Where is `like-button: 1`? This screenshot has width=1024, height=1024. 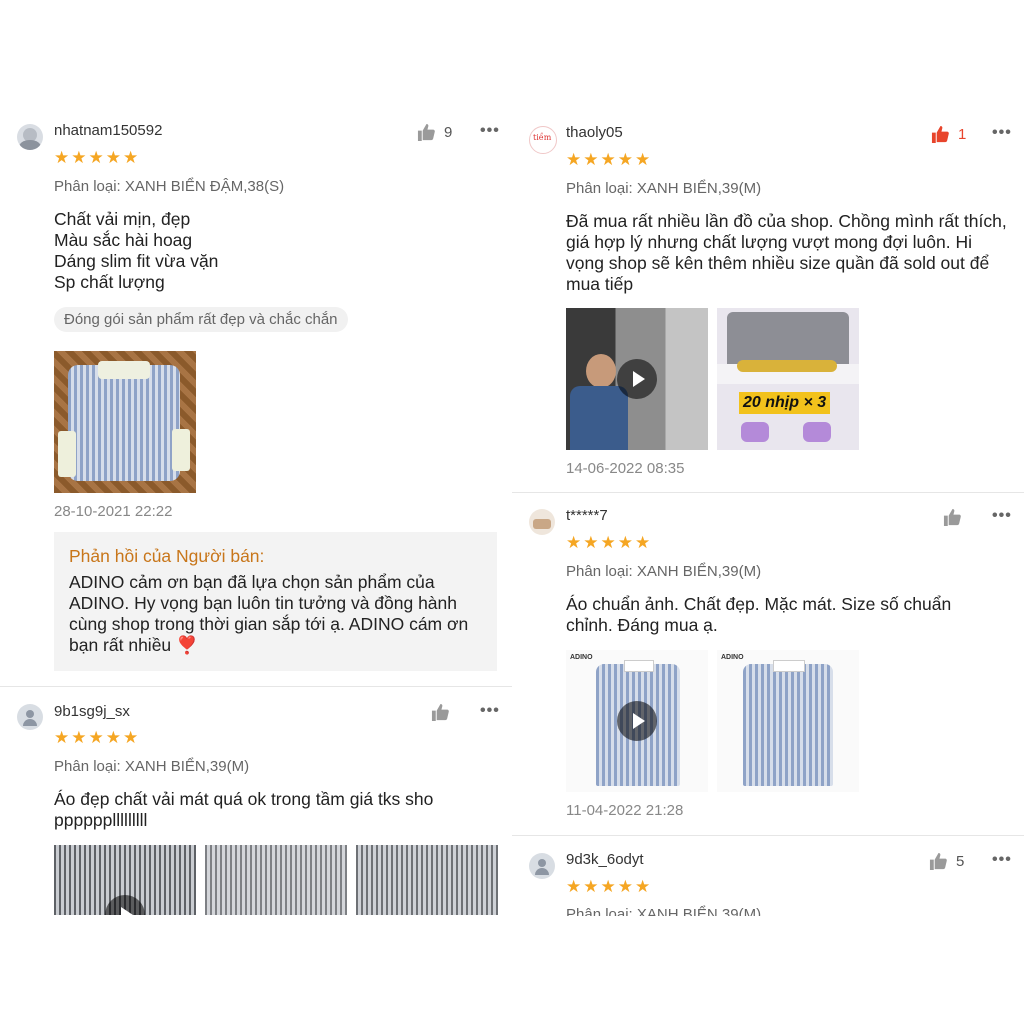
like-button: 1 is located at coordinates (948, 134).